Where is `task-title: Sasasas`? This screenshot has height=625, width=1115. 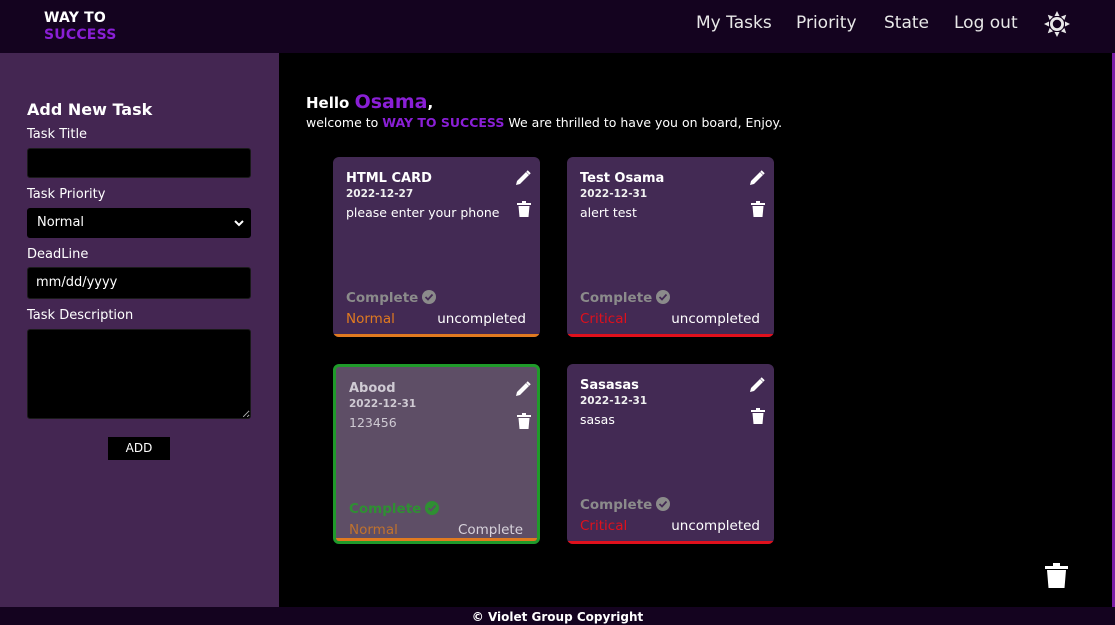 task-title: Sasasas is located at coordinates (609, 385).